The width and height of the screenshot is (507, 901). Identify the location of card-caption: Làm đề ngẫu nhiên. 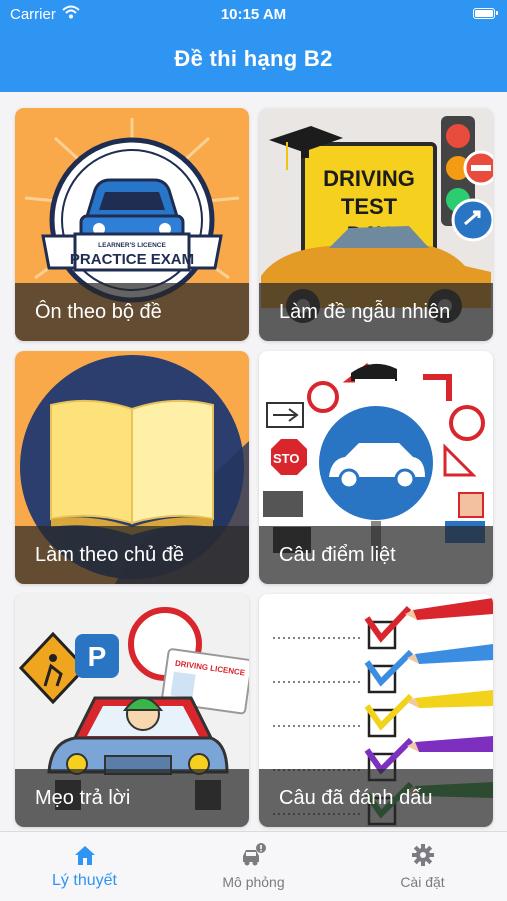
(376, 312).